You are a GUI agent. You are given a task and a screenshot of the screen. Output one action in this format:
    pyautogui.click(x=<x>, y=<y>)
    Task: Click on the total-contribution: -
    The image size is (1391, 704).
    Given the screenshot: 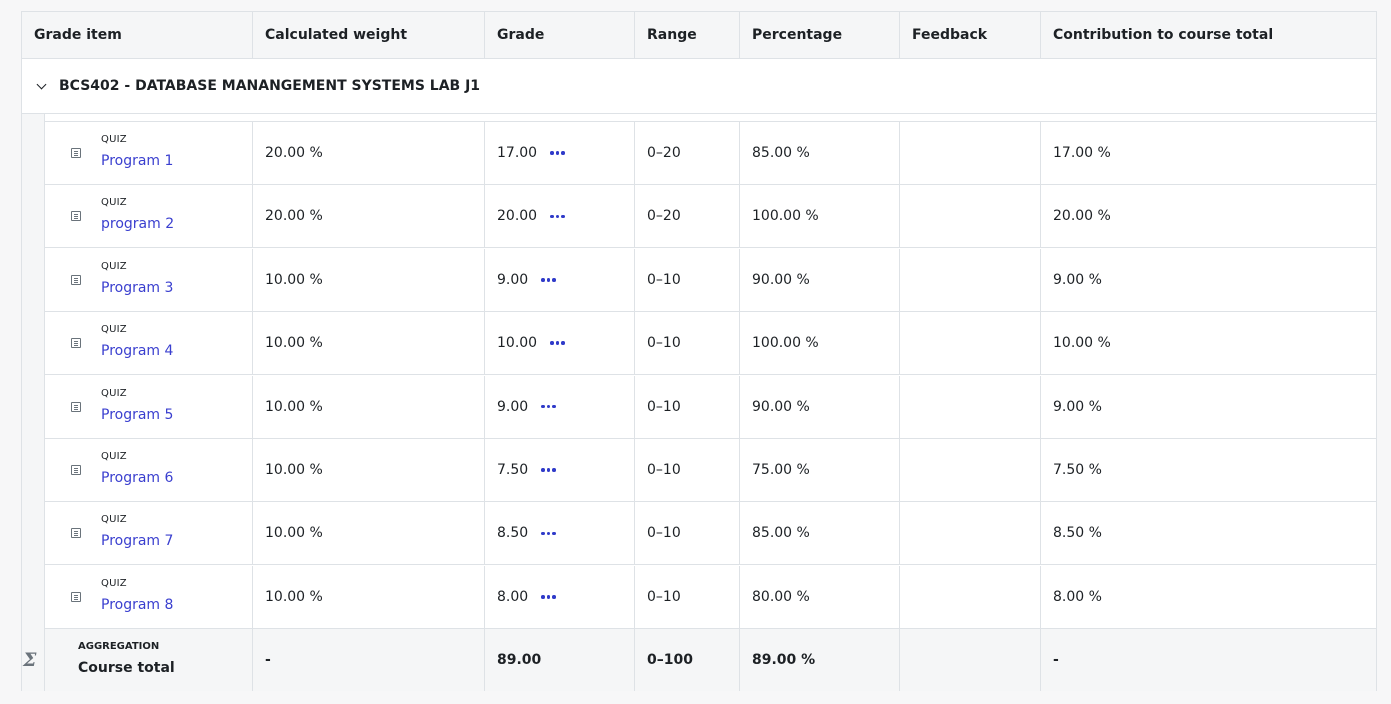 What is the action you would take?
    pyautogui.click(x=1208, y=660)
    